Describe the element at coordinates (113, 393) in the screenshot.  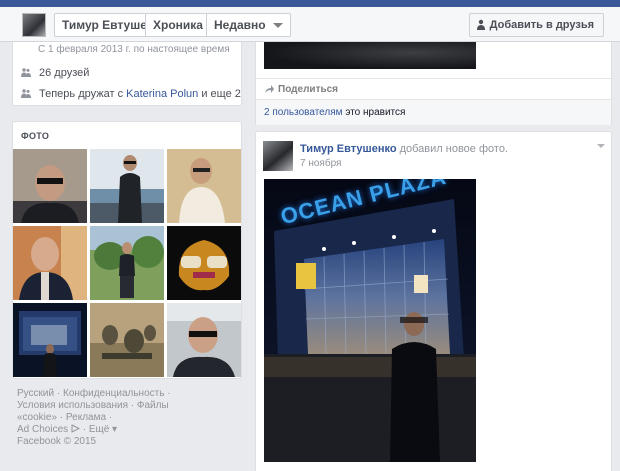
I see `footer-link-privacy: Конфиденциальность` at that location.